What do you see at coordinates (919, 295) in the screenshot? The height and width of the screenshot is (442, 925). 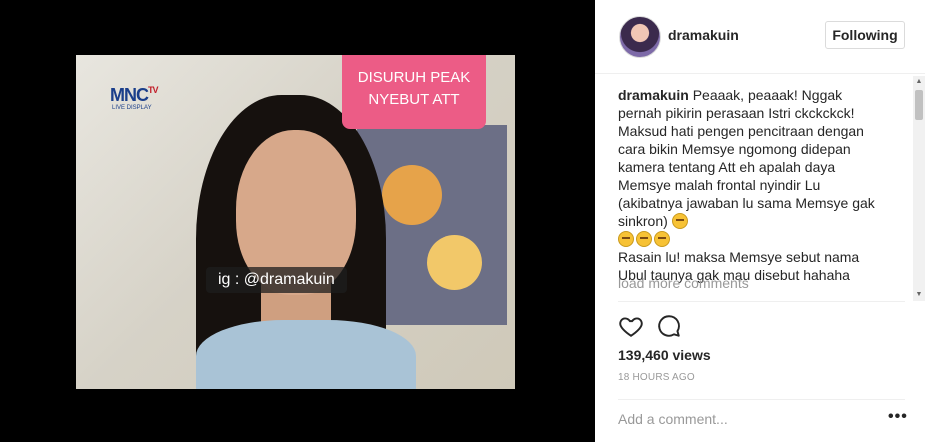 I see `scroll-down-arrow-icon: ▼` at bounding box center [919, 295].